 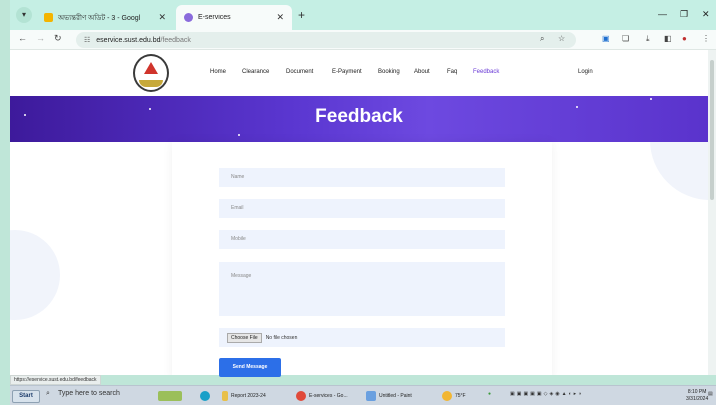 I want to click on taskbar-clock: 8:10 PM 3/31/2024, so click(x=697, y=396).